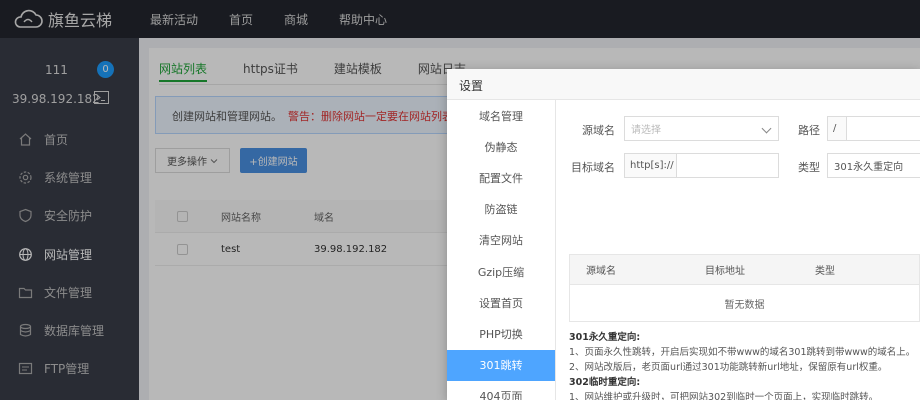 The width and height of the screenshot is (920, 400). I want to click on modal-title: 设置, so click(471, 86).